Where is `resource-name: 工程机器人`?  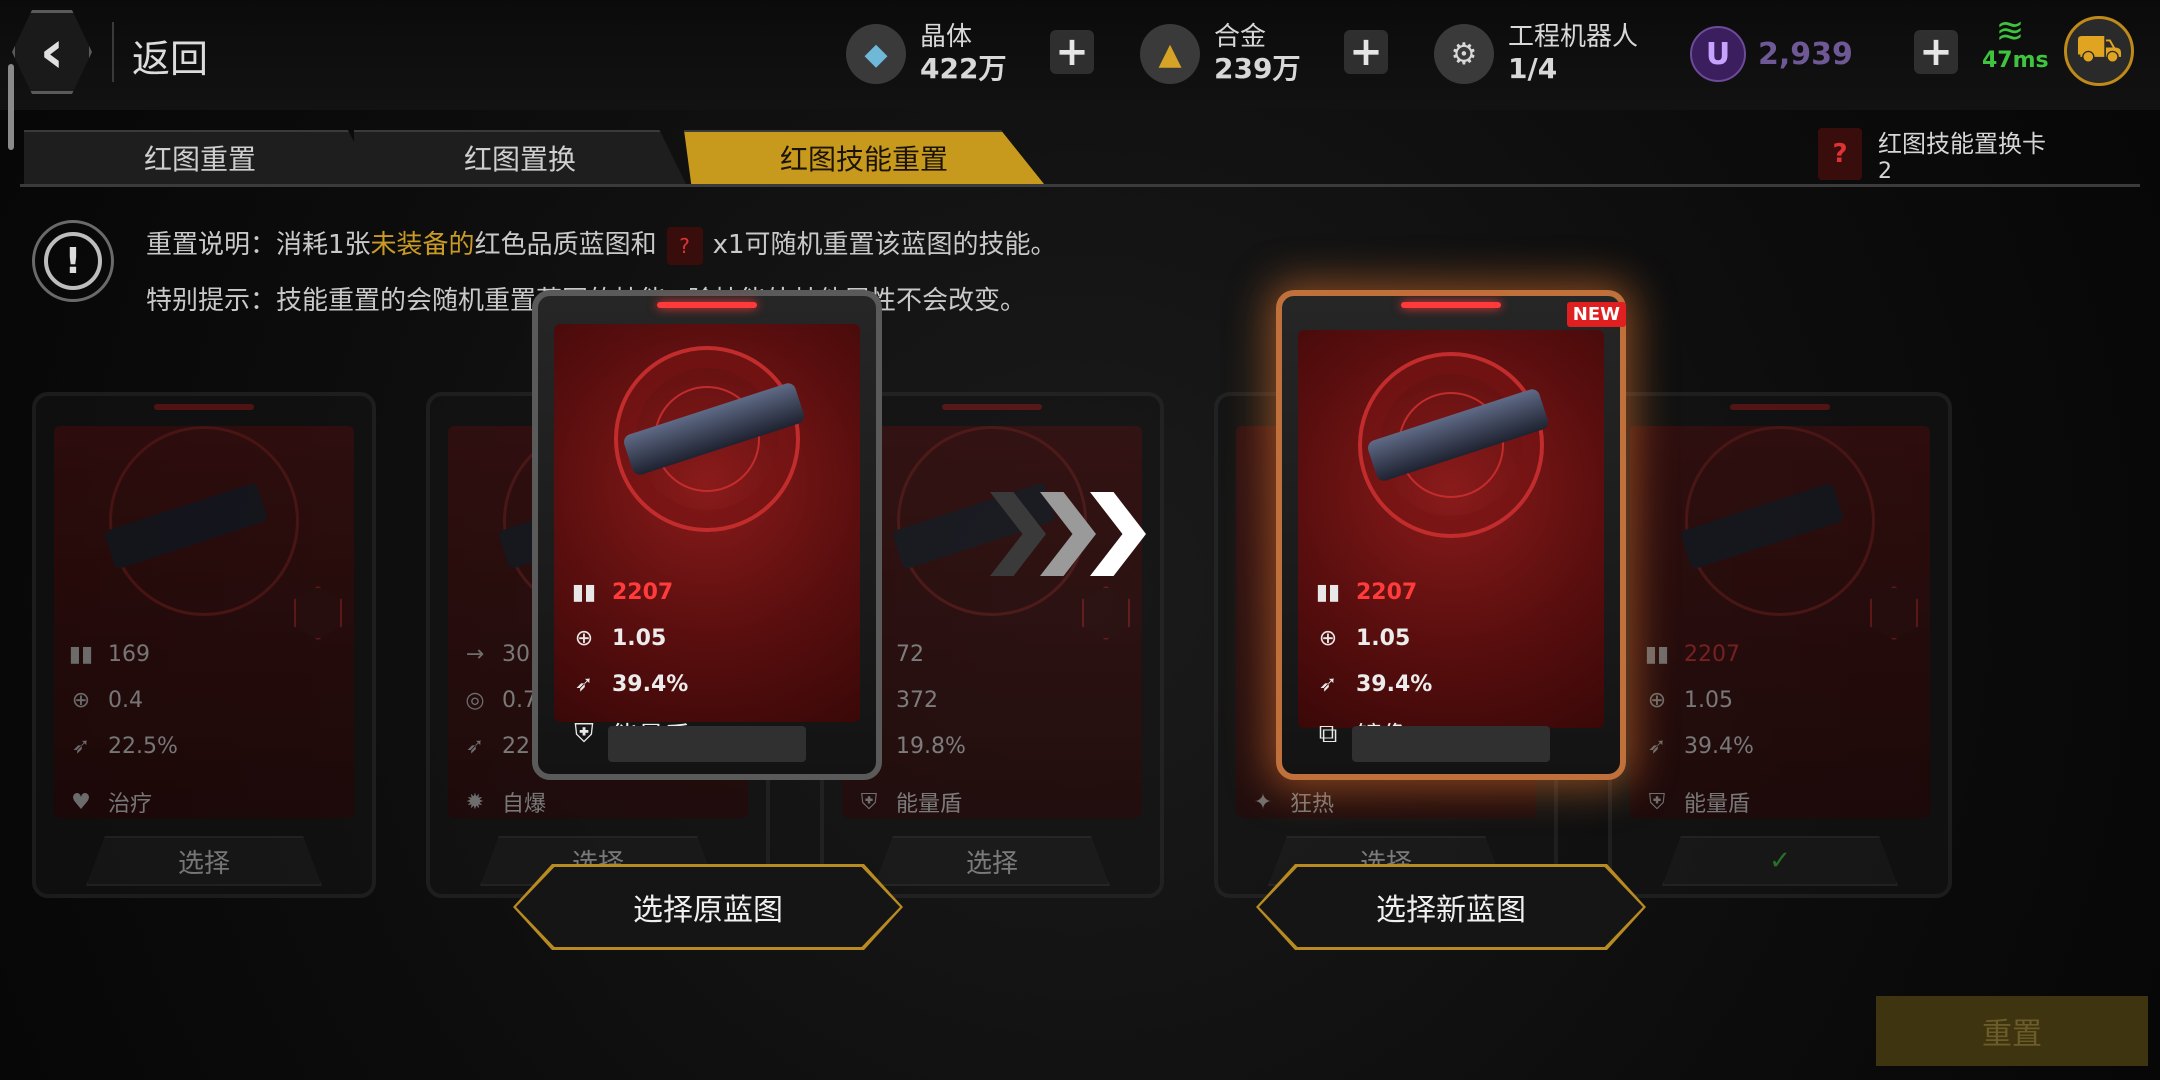
resource-name: 工程机器人 is located at coordinates (1573, 36).